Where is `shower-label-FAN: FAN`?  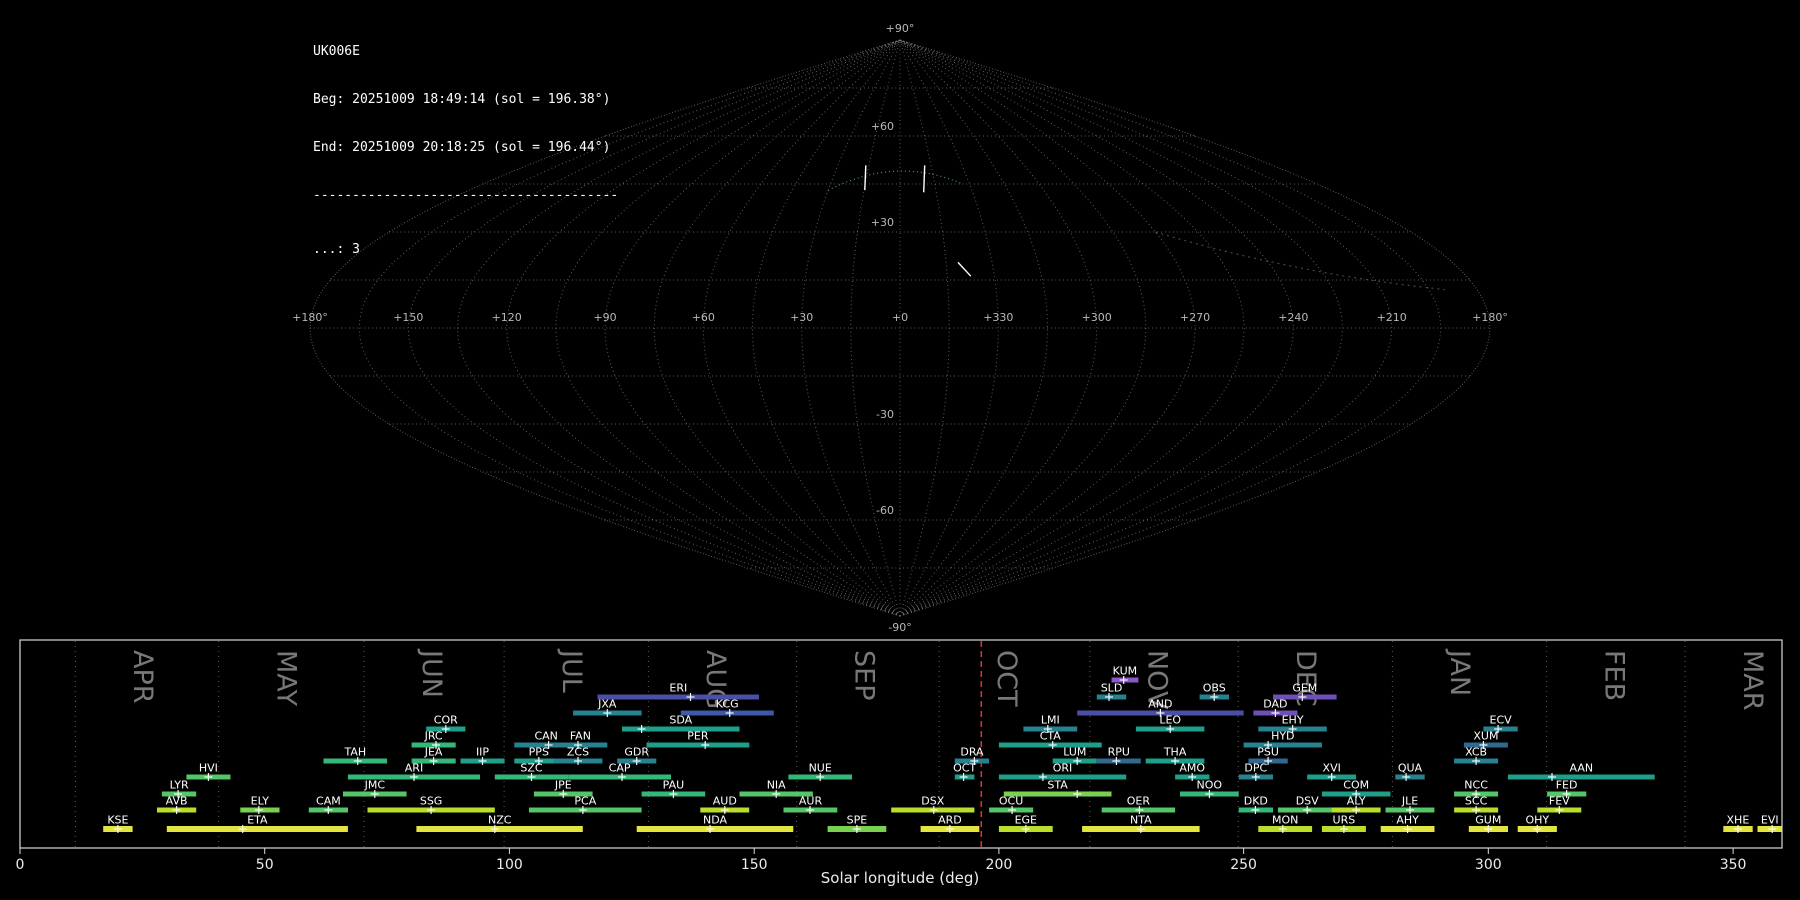 shower-label-FAN: FAN is located at coordinates (580, 736).